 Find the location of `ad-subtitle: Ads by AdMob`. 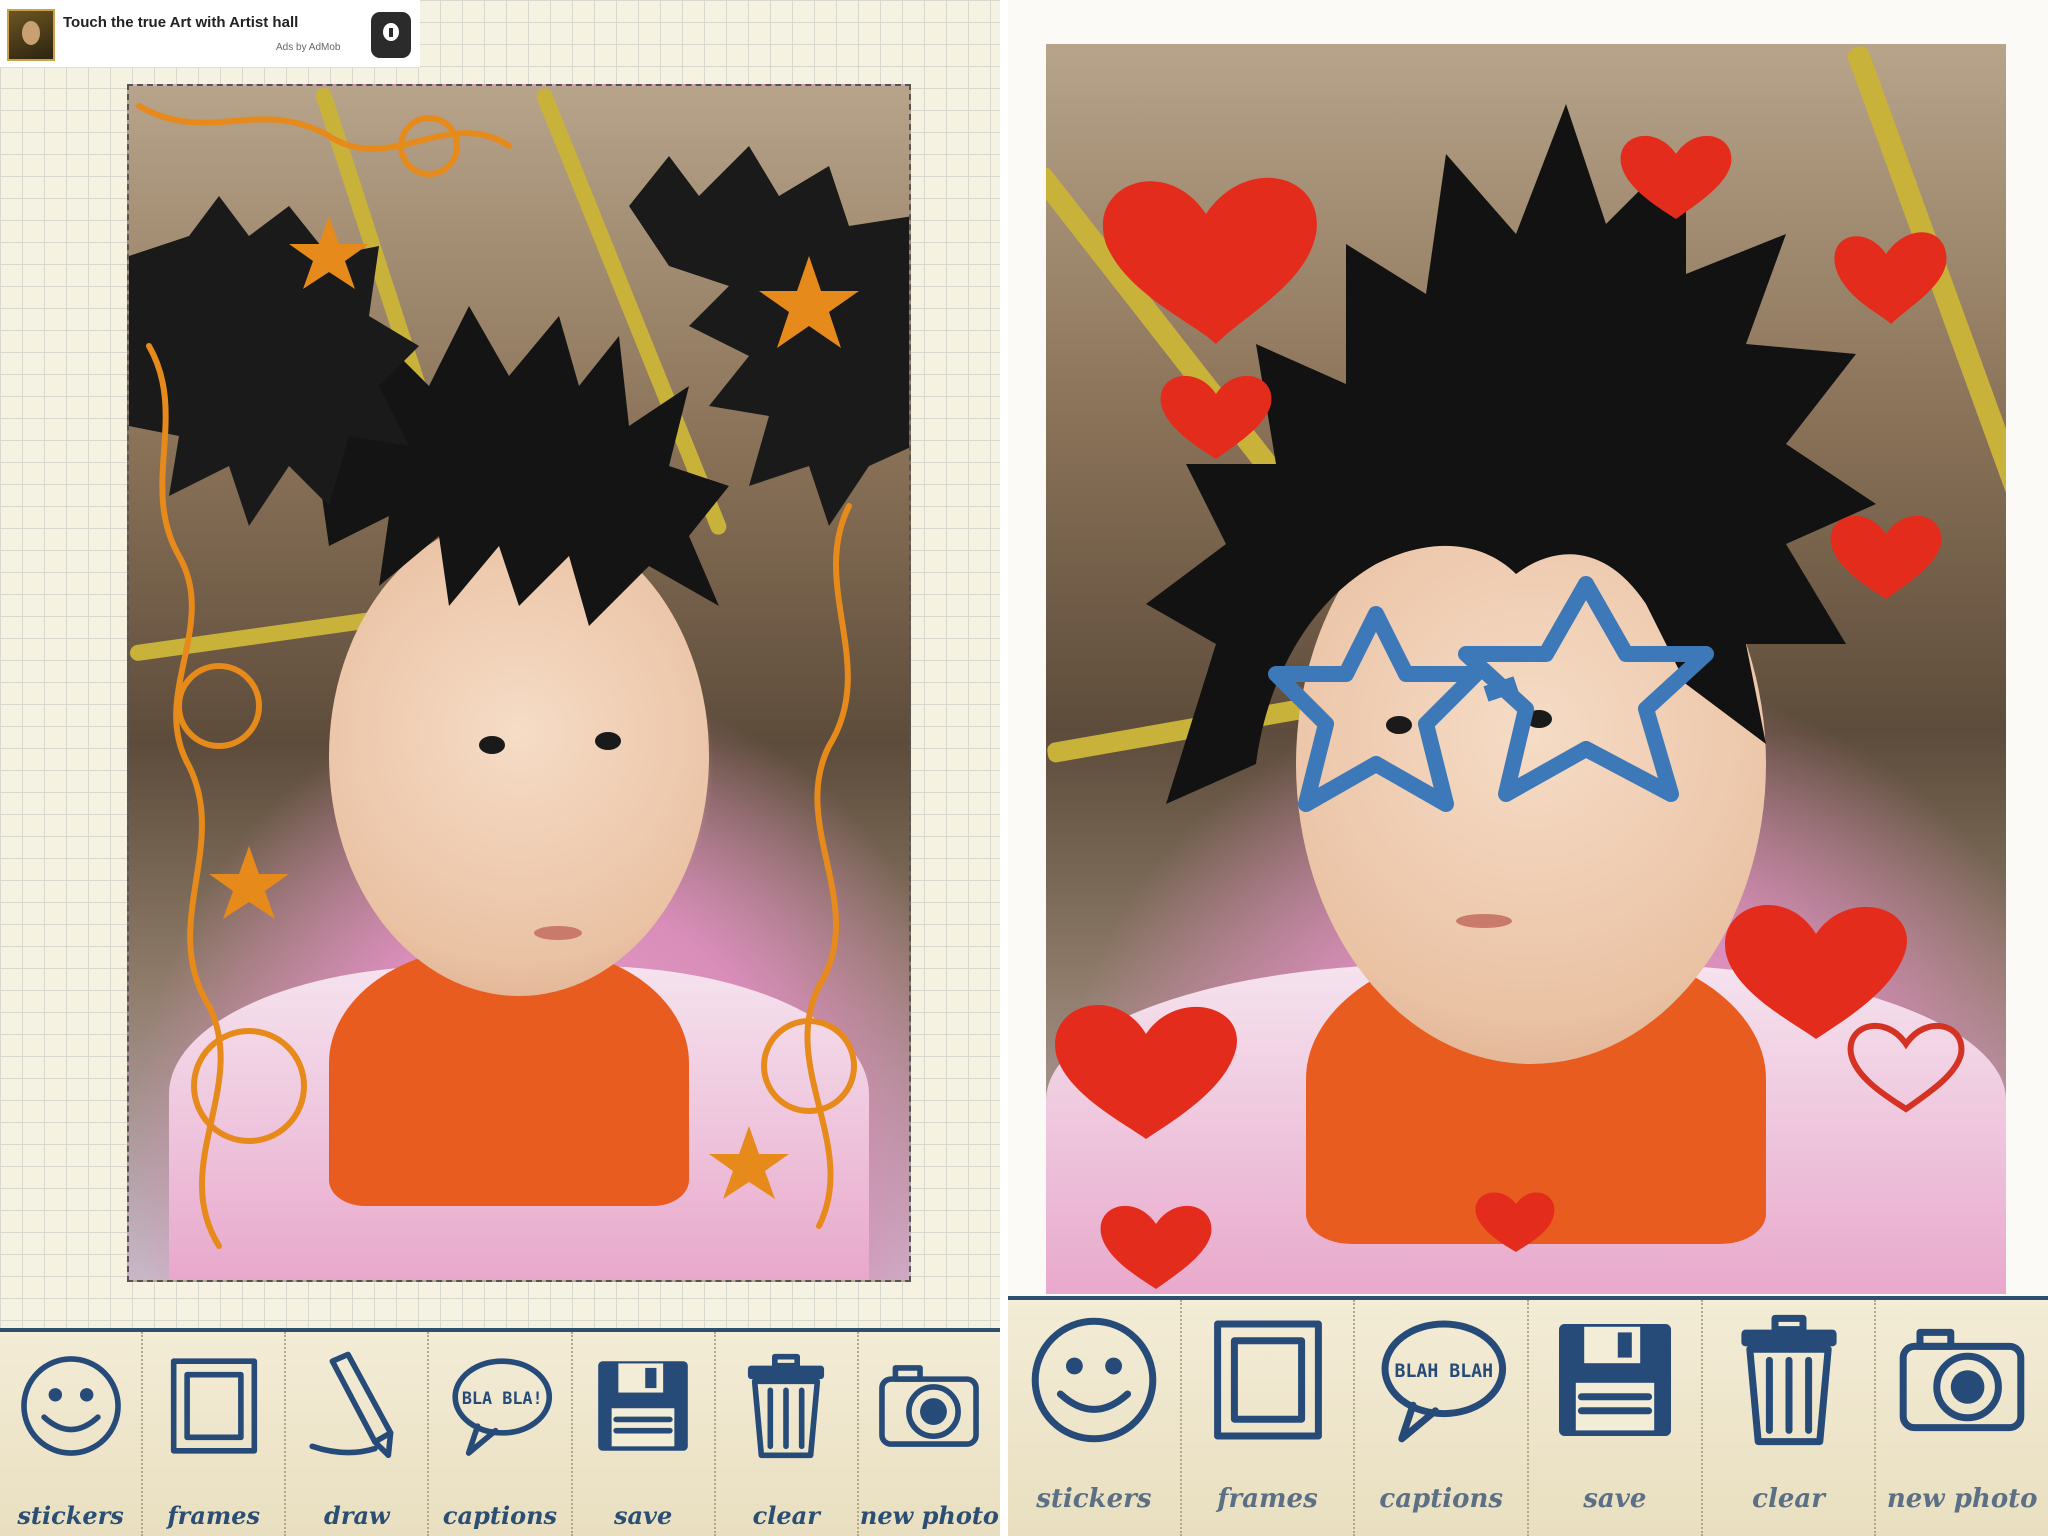

ad-subtitle: Ads by AdMob is located at coordinates (308, 47).